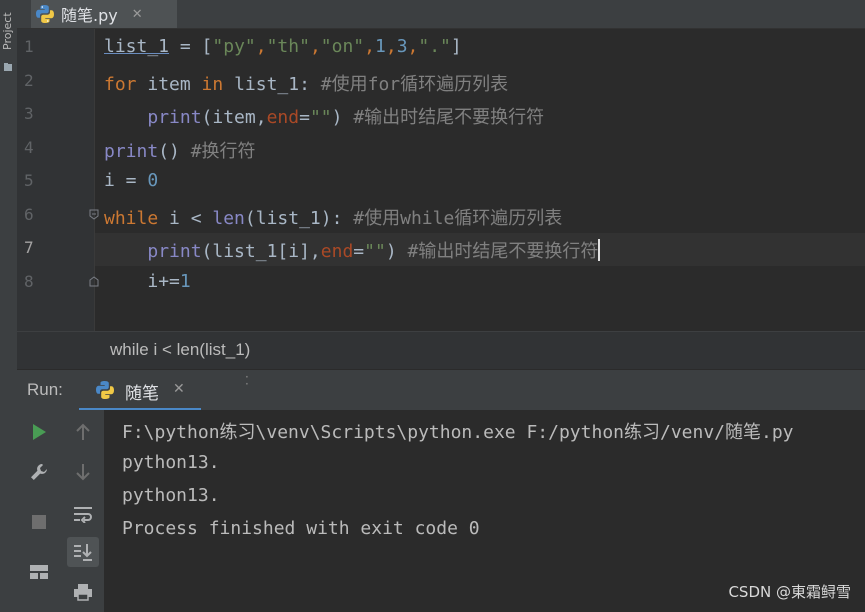  I want to click on arrow-down-icon, so click(83, 472).